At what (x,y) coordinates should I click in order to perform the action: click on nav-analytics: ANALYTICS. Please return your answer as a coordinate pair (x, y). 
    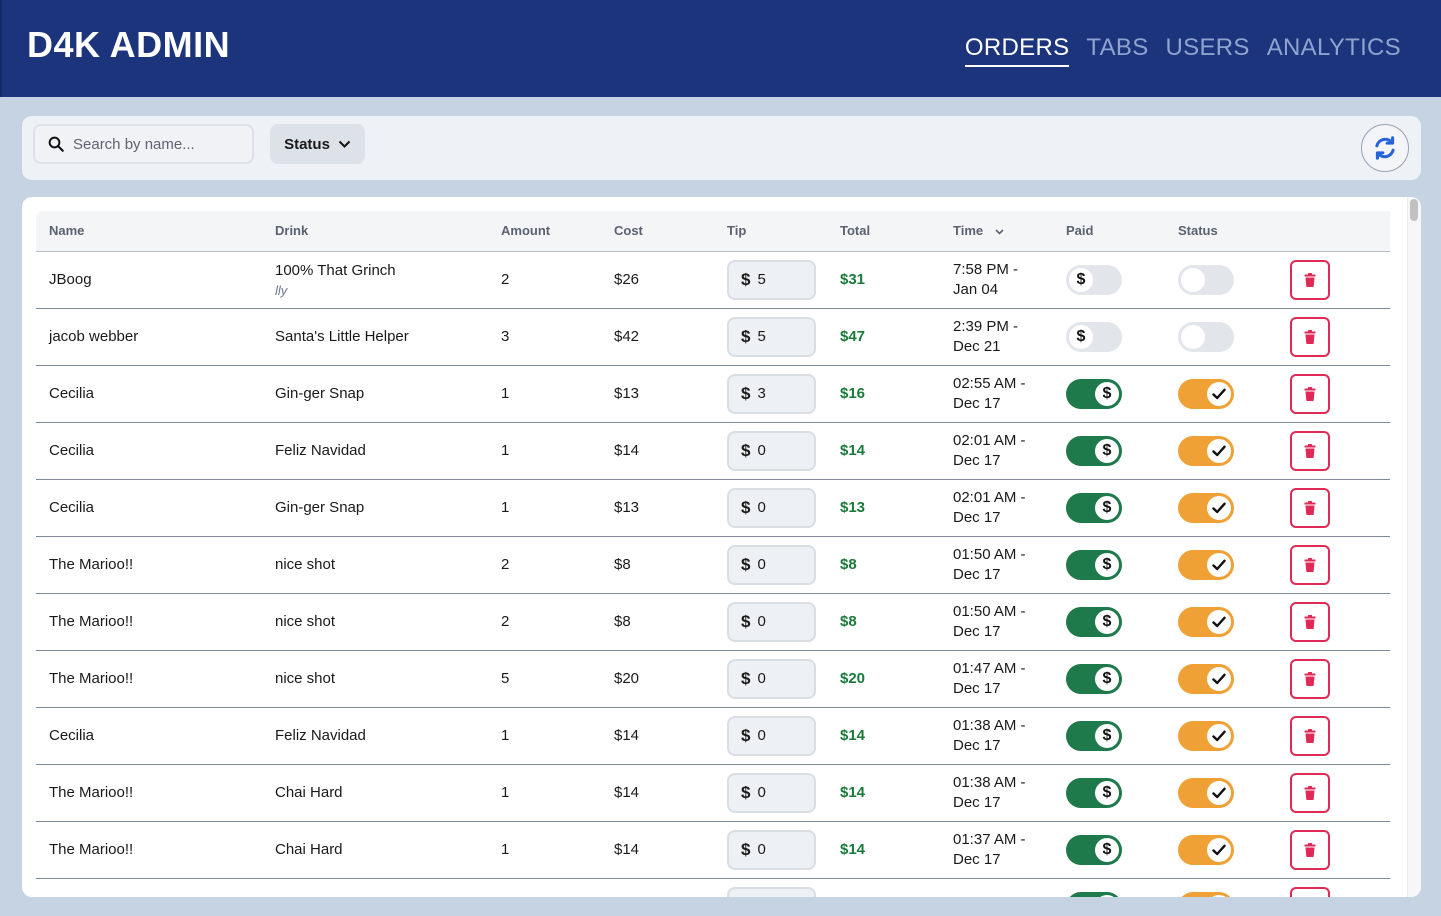
    Looking at the image, I should click on (1334, 50).